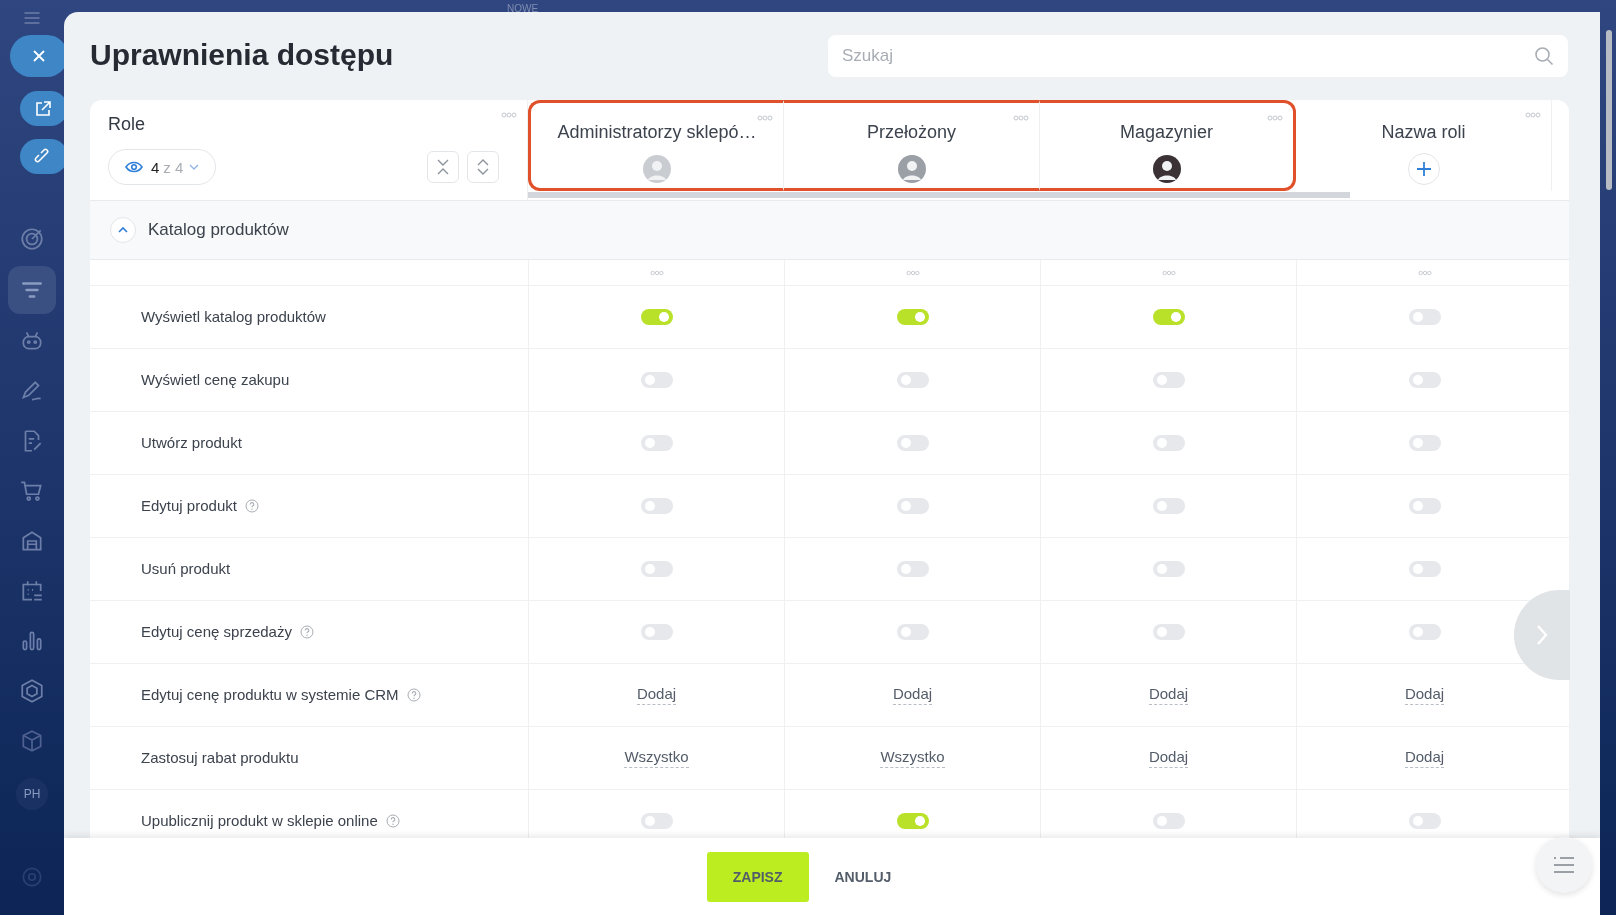 Image resolution: width=1616 pixels, height=915 pixels. I want to click on permission-label: Edytuj cenę produktu w systemie CRM, so click(270, 695).